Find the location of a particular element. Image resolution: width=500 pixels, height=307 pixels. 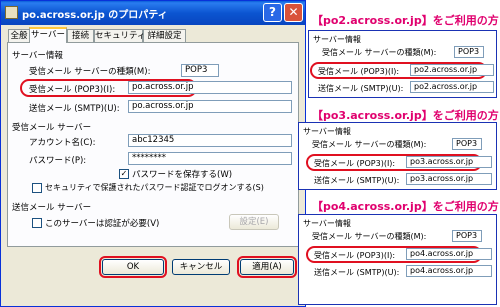

incoming-mail-server-heading: 受信メール サーバー is located at coordinates (52, 128).